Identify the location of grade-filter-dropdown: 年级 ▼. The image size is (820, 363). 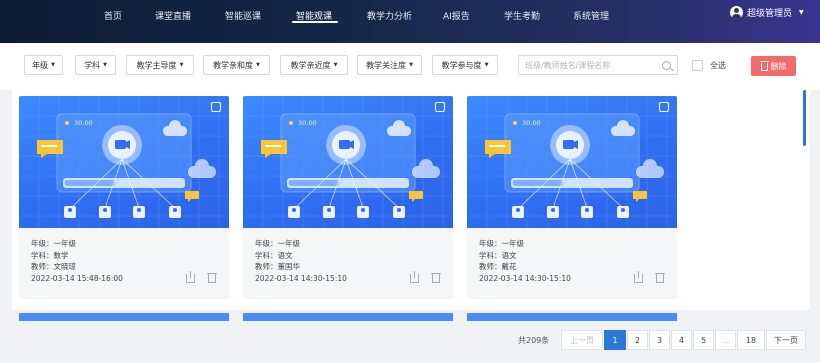
(43, 65).